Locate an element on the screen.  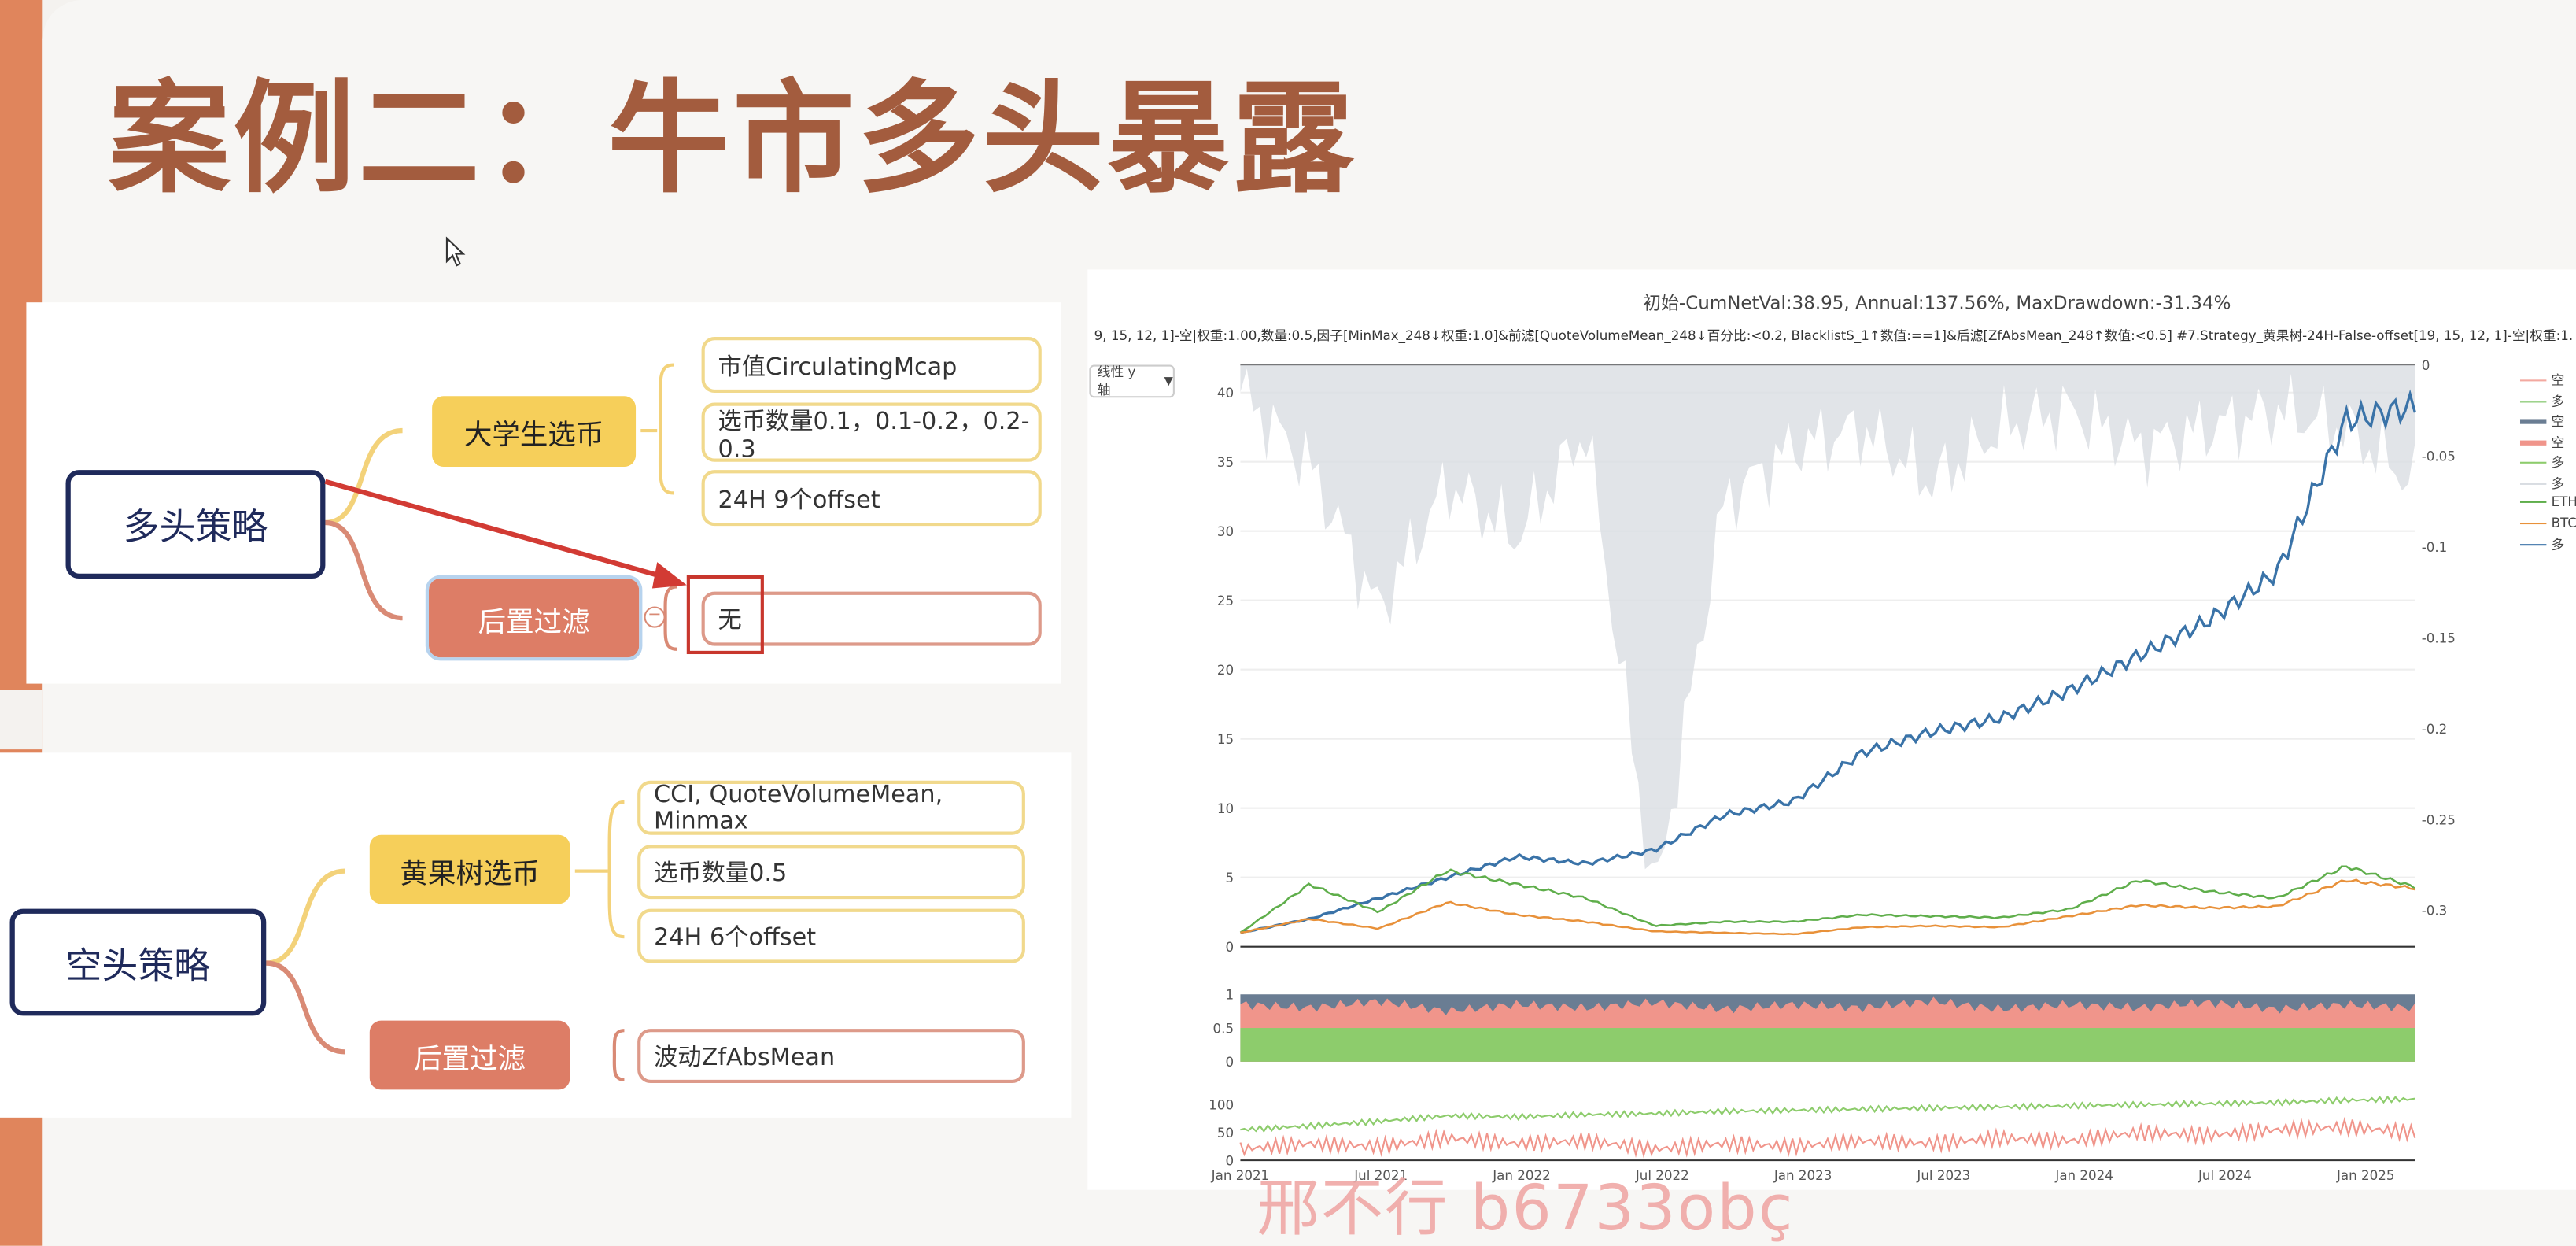
y2-tick-label: -0.05 is located at coordinates (2439, 456).